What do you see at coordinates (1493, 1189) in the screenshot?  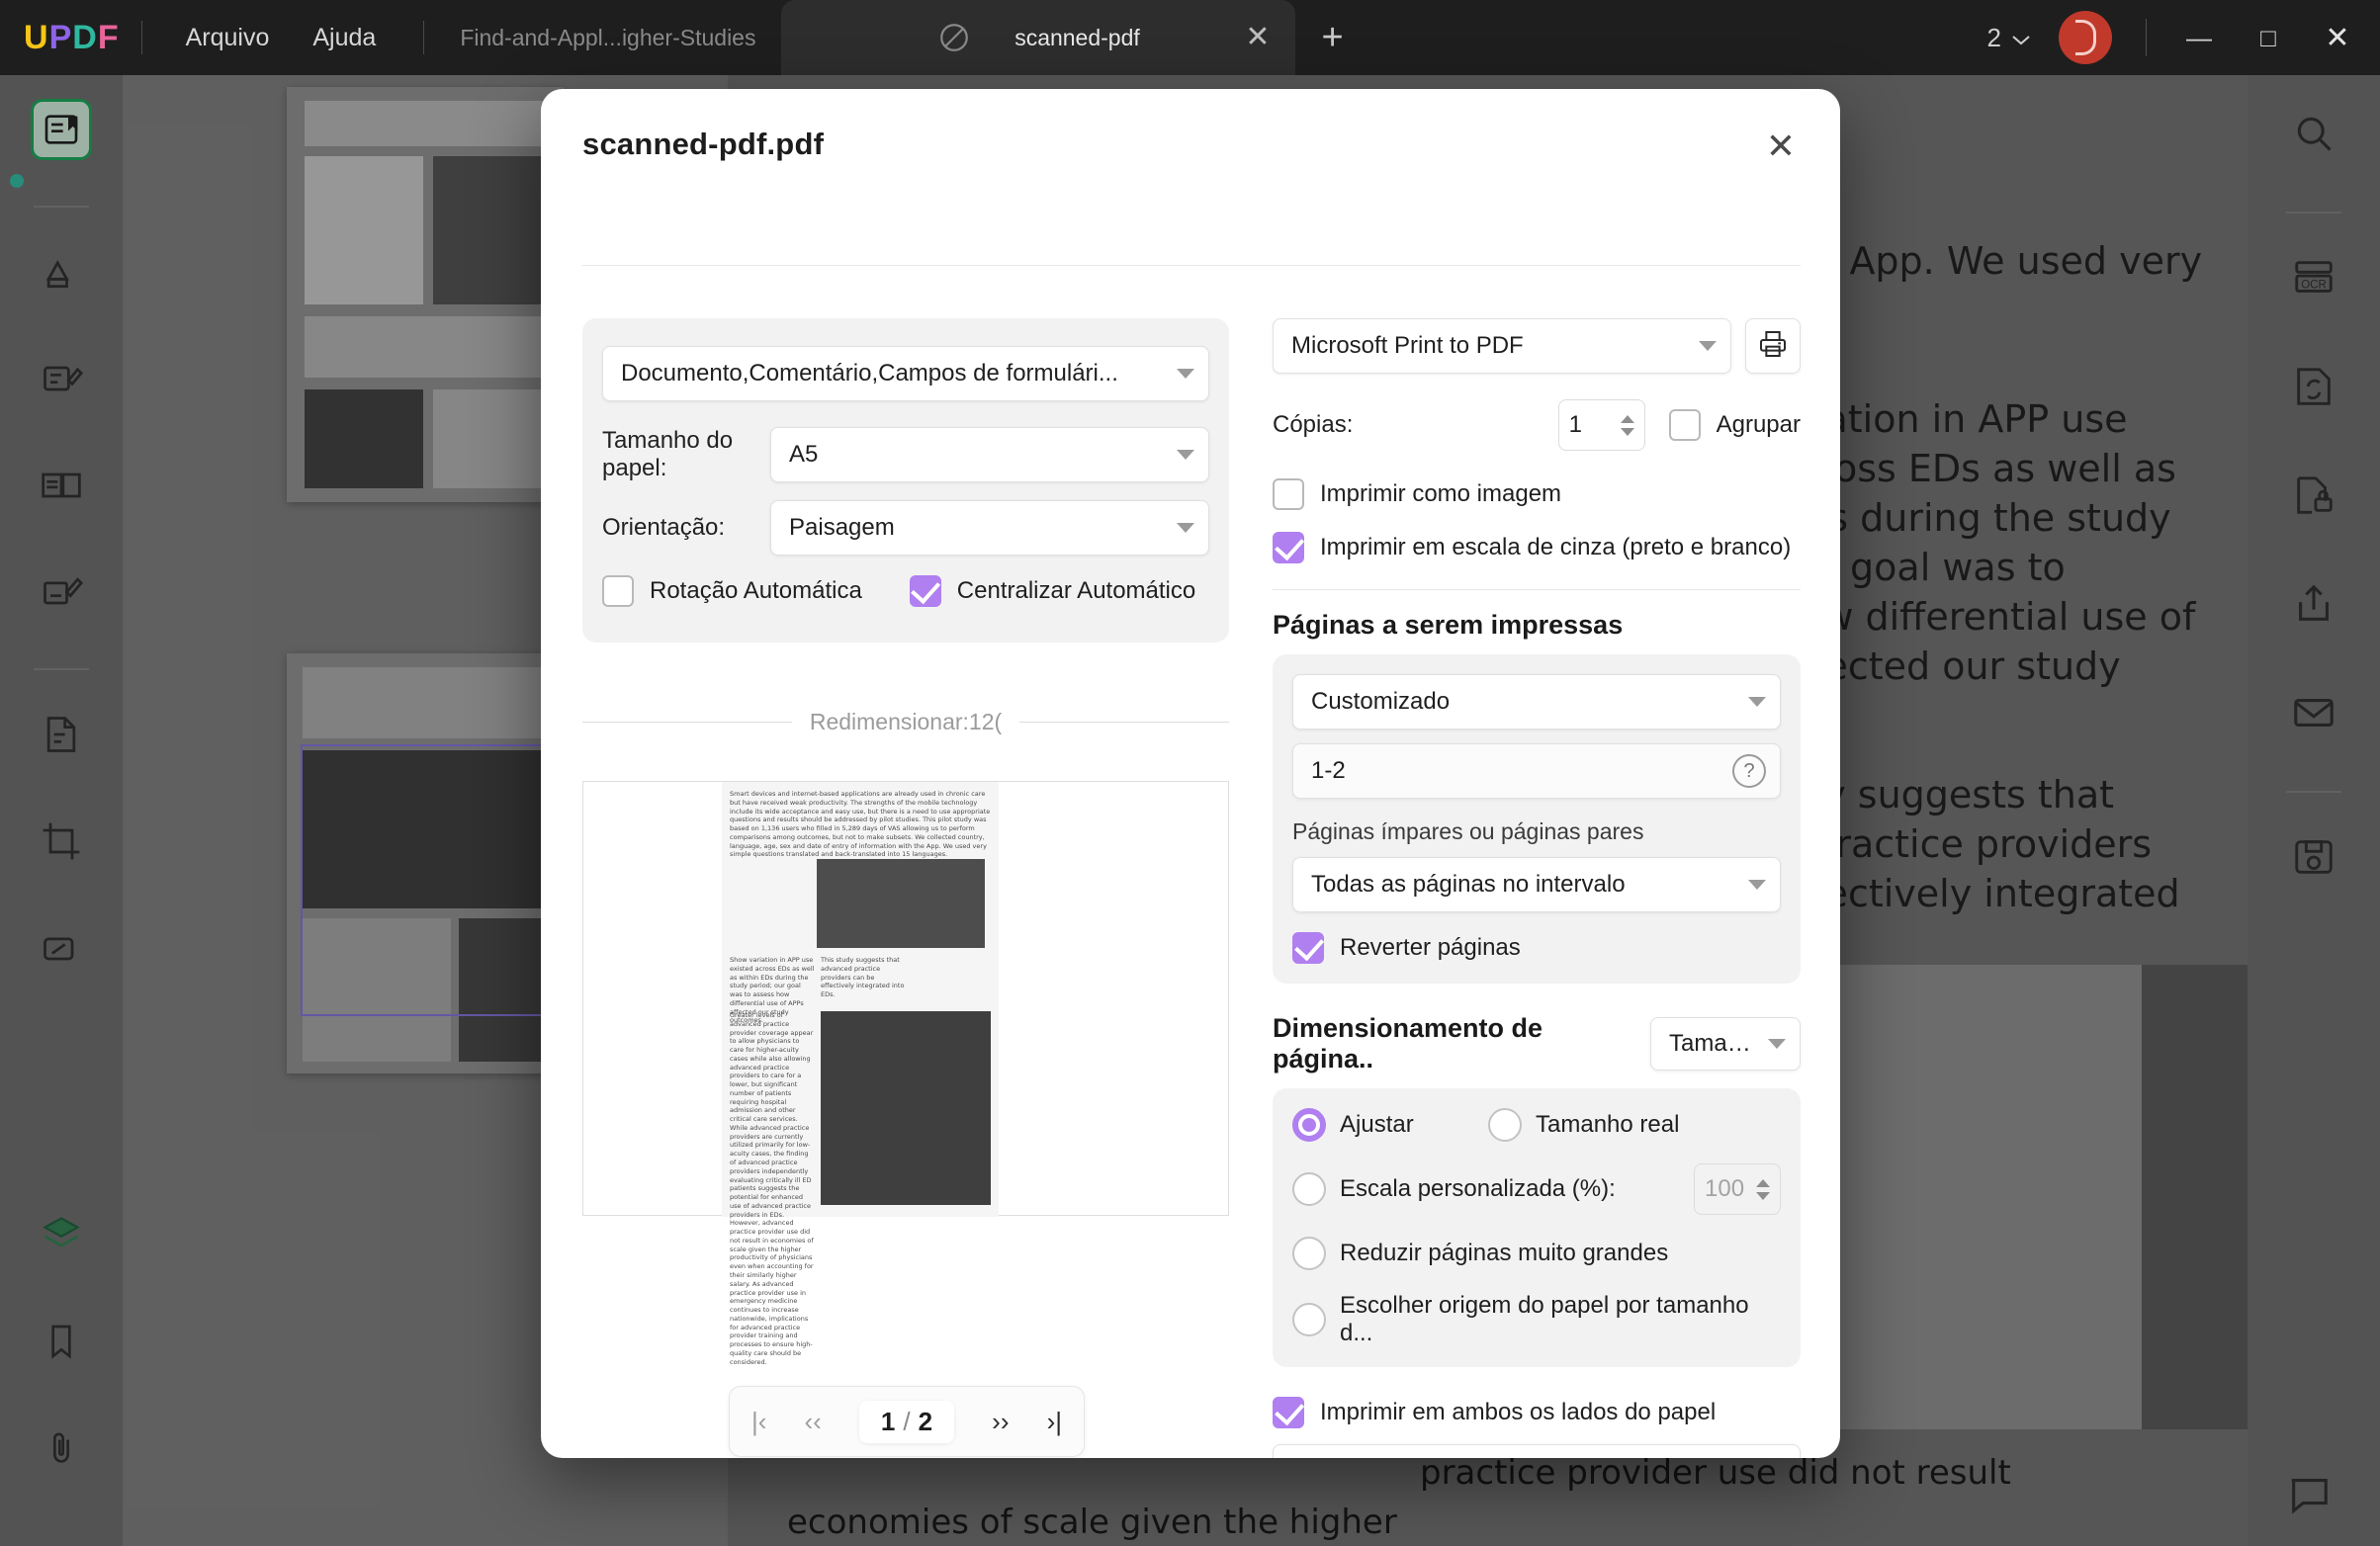 I see `radio-escala-personalizada: Escala personalizada (%):` at bounding box center [1493, 1189].